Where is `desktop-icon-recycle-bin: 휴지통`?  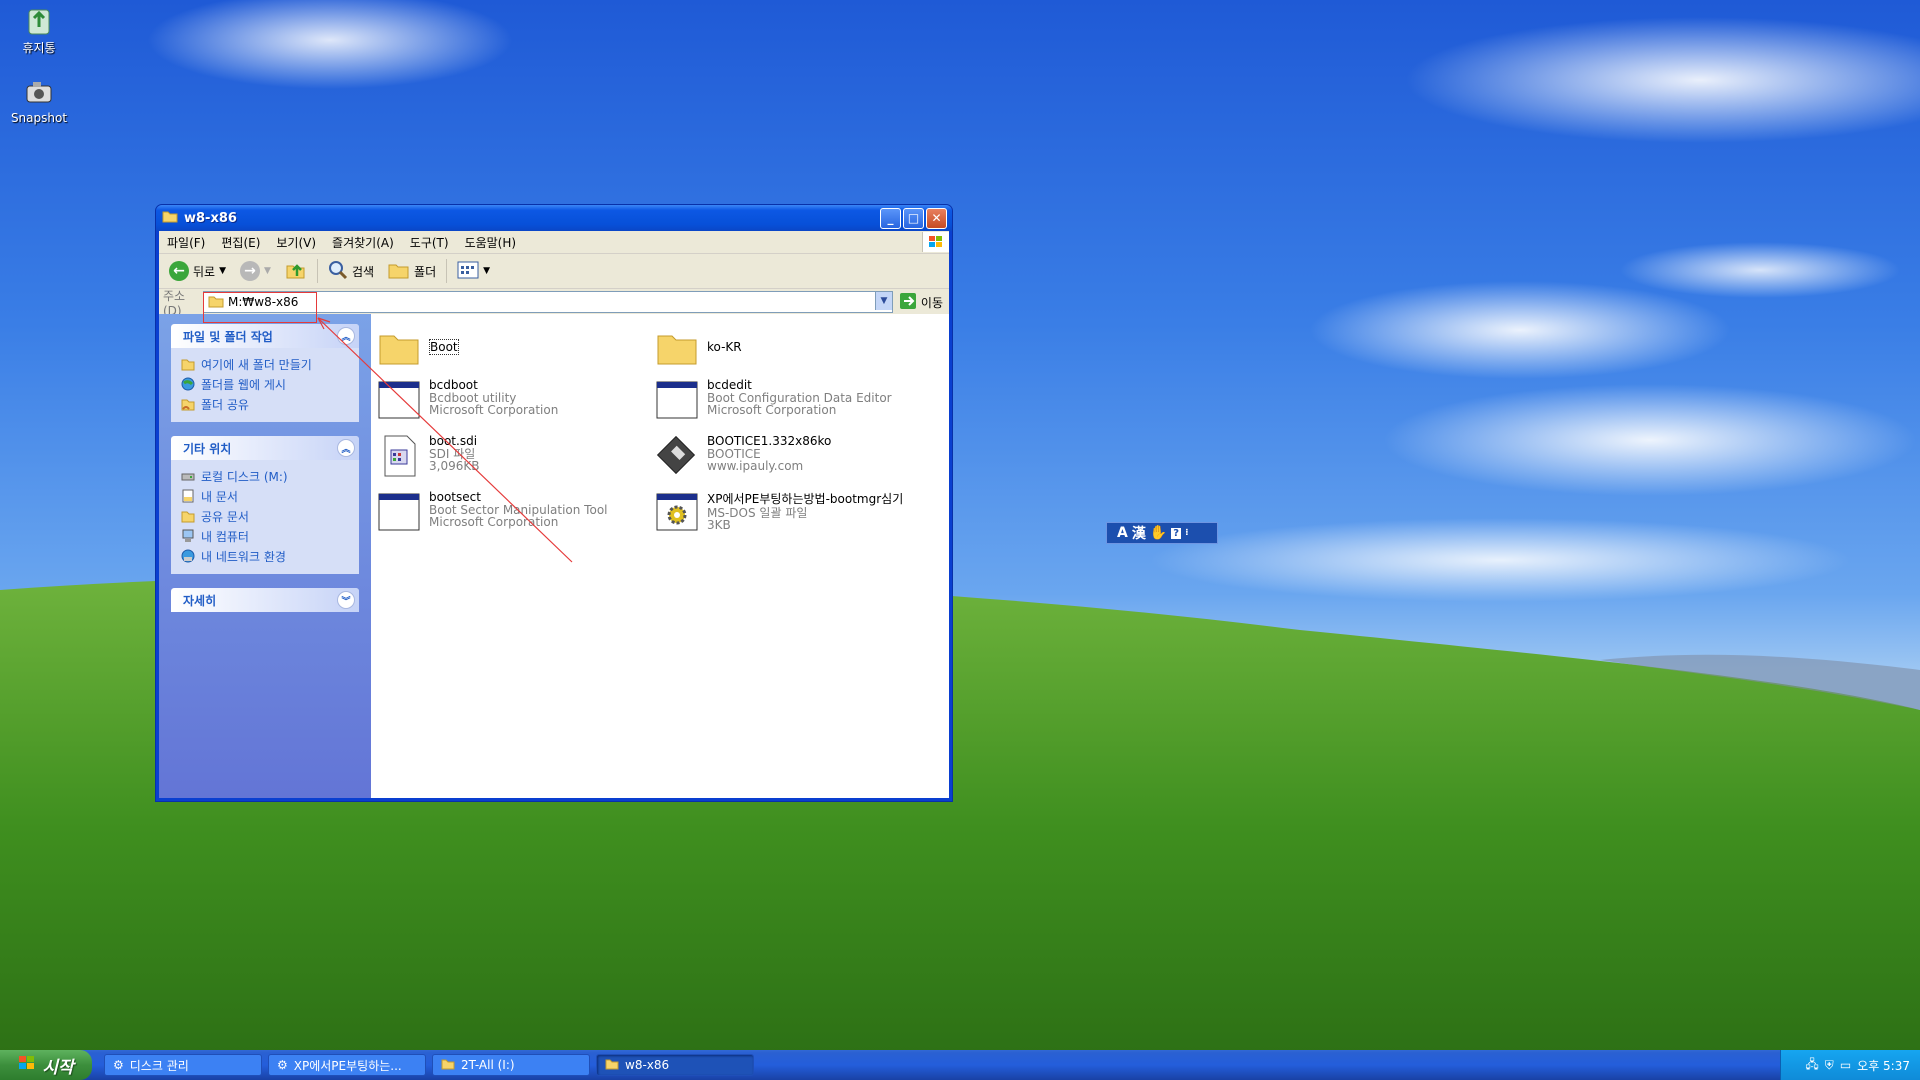
desktop-icon-recycle-bin: 휴지통 is located at coordinates (39, 30).